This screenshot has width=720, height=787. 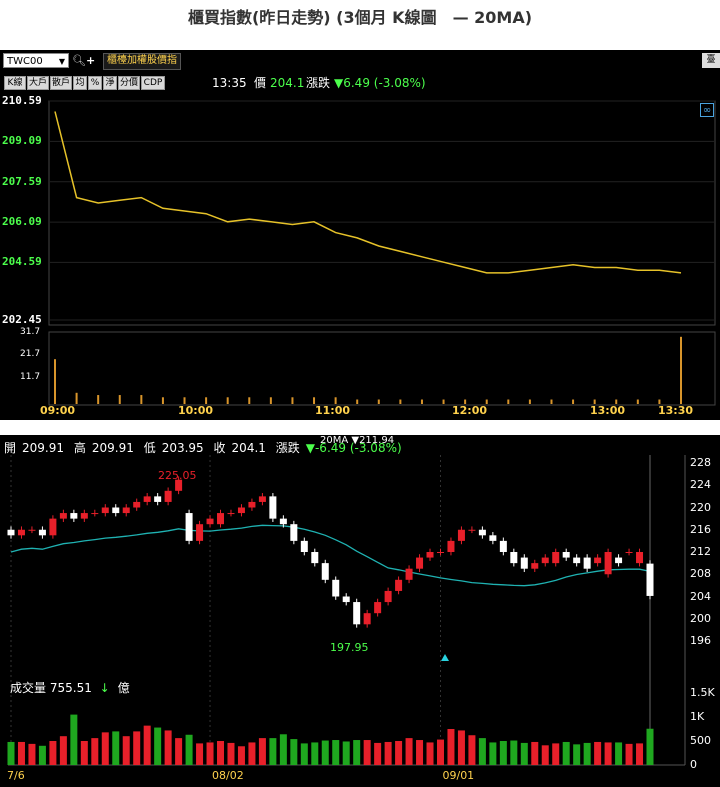 I want to click on time-tick-label: 13:00, so click(x=608, y=410).